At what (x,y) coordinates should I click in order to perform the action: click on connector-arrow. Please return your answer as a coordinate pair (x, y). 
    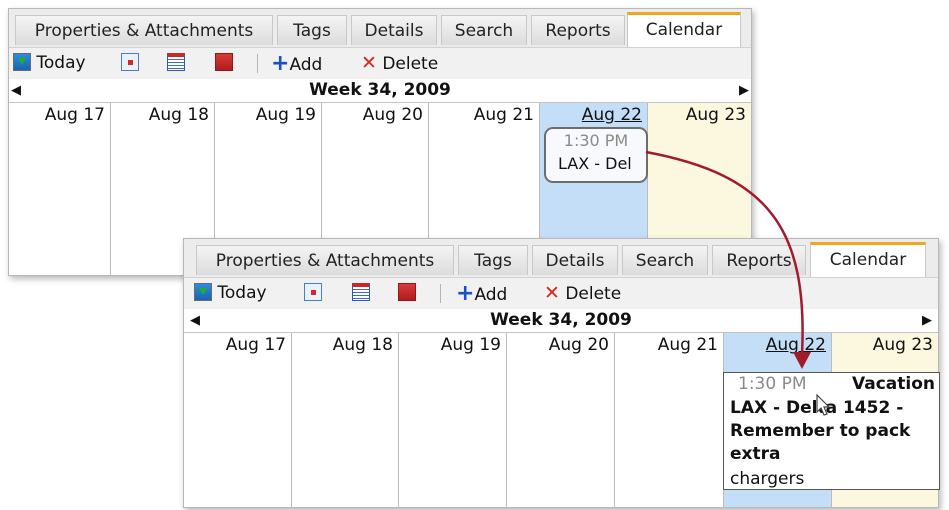
    Looking at the image, I should click on (728, 259).